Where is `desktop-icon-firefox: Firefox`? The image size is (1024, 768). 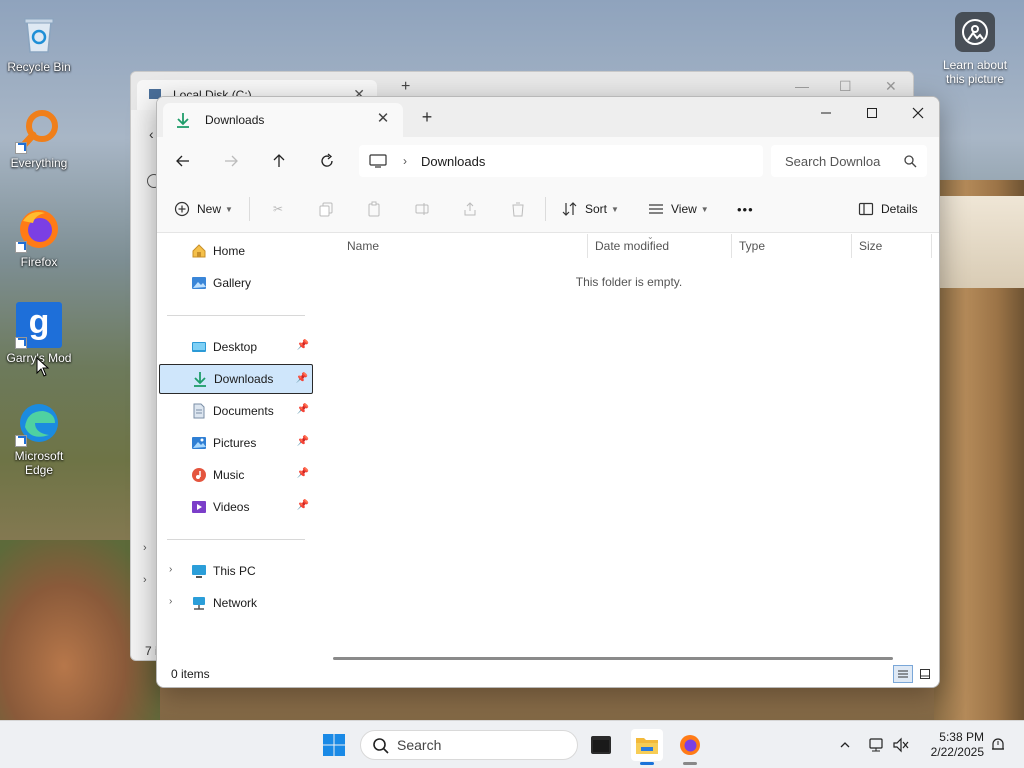 desktop-icon-firefox: Firefox is located at coordinates (39, 237).